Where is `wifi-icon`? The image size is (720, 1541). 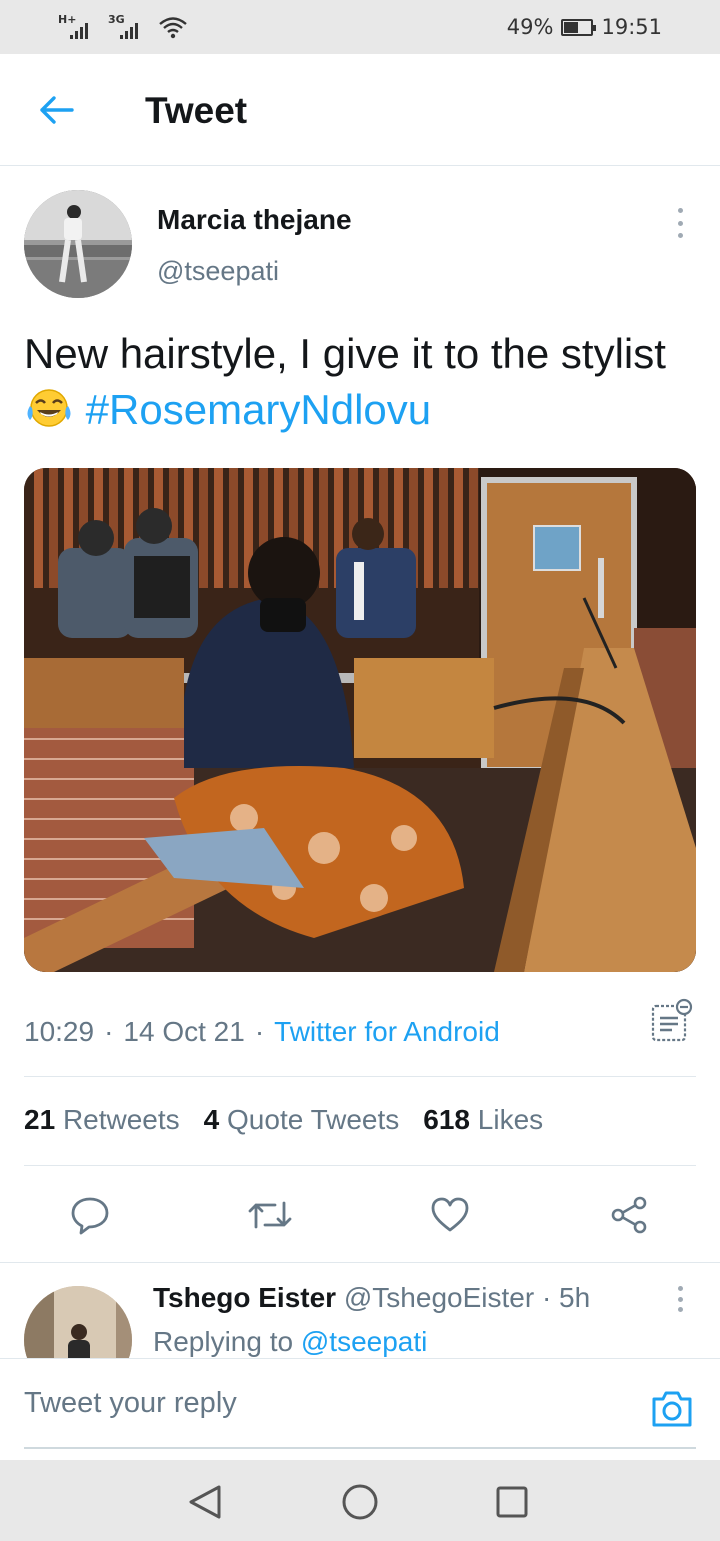
wifi-icon is located at coordinates (173, 28).